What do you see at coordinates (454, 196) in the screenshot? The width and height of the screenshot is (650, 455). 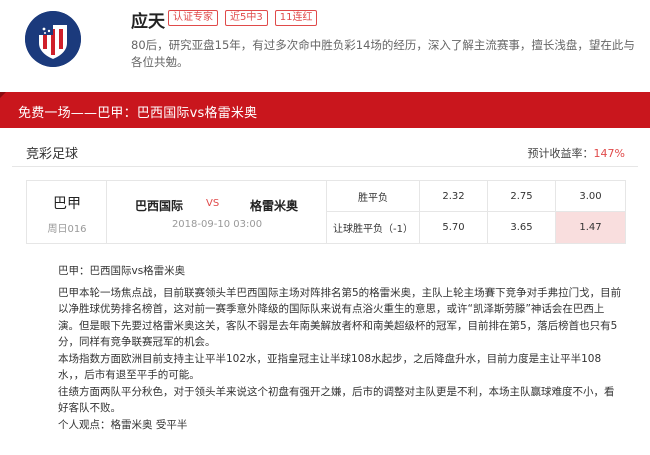 I see `odds-home-win: 2.32` at bounding box center [454, 196].